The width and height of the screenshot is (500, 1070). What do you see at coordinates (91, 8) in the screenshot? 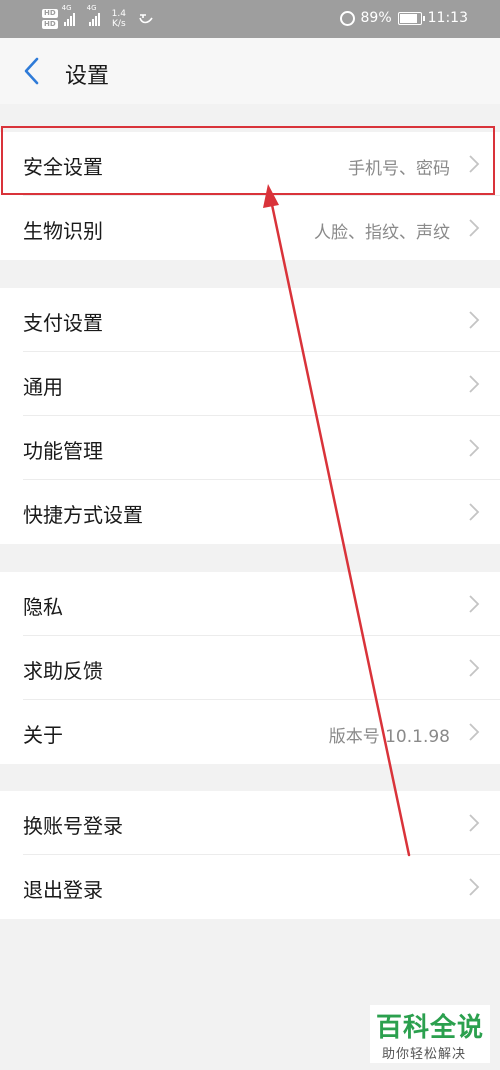
I see `network-type-2: 4G` at bounding box center [91, 8].